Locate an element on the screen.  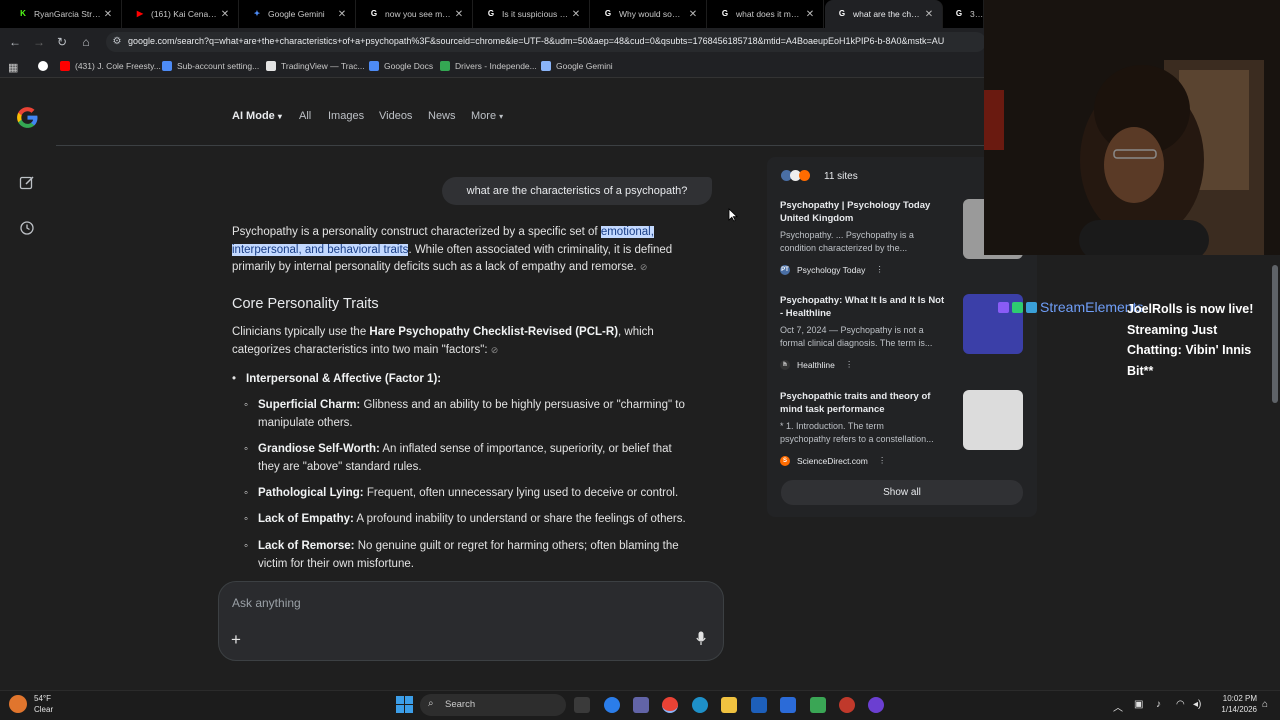
volume-icon: ◂) is located at coordinates (1197, 704).